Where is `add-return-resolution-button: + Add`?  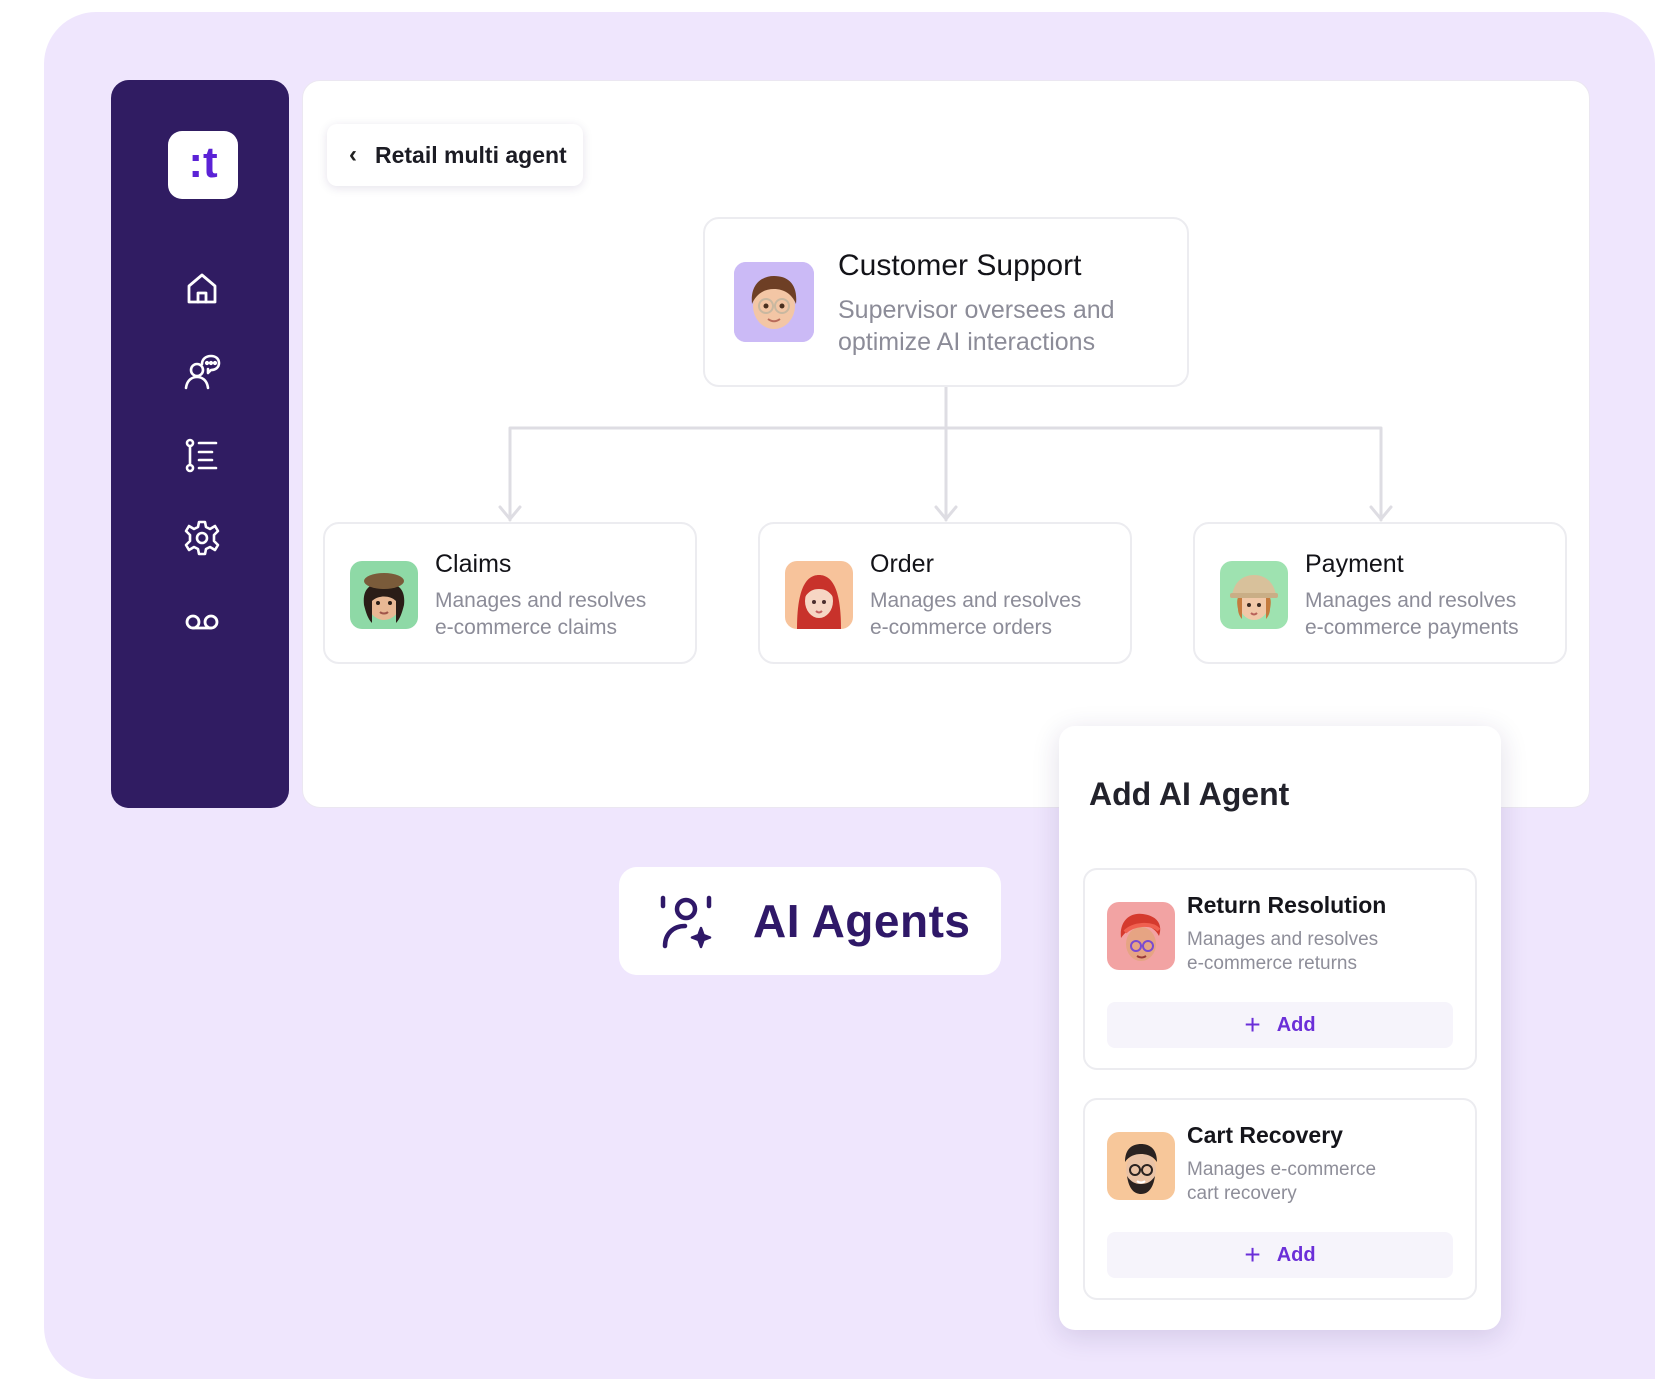
add-return-resolution-button: + Add is located at coordinates (1280, 1025).